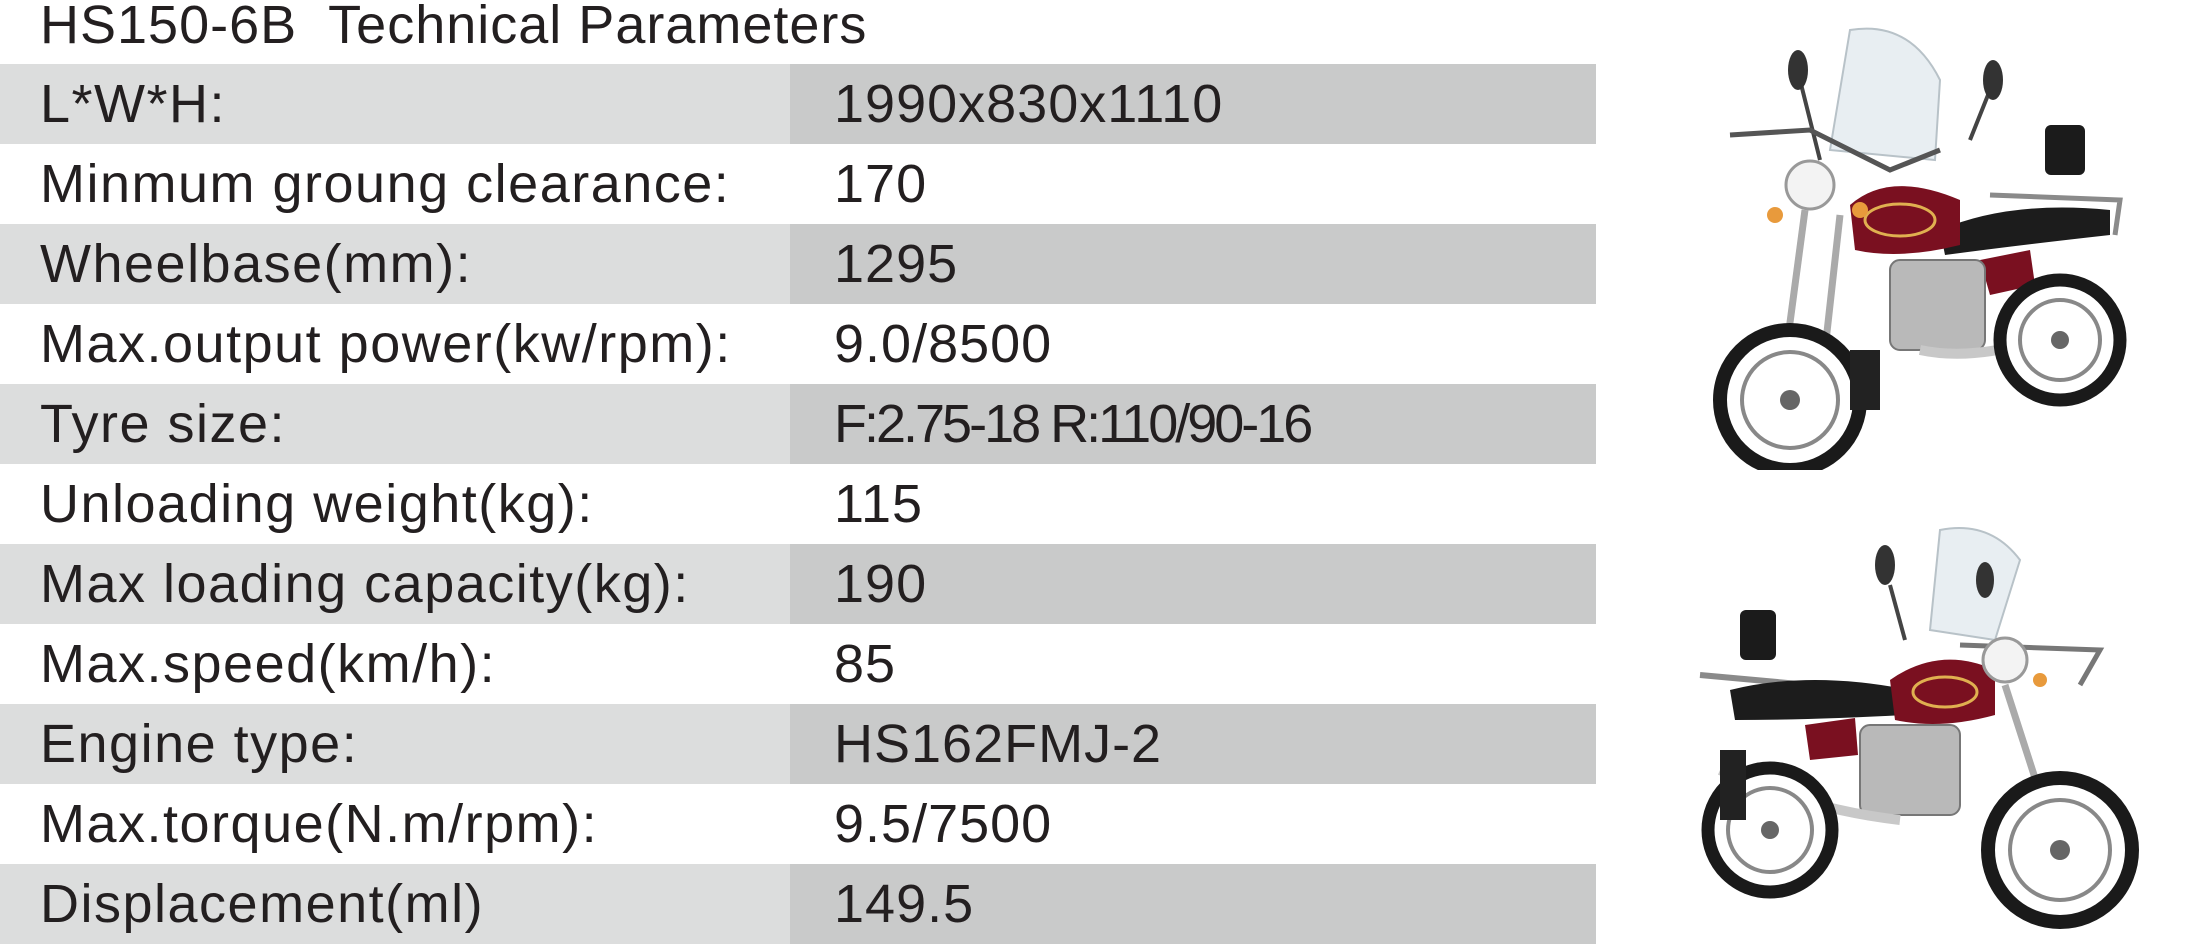 The width and height of the screenshot is (2202, 946). What do you see at coordinates (1920, 248) in the screenshot?
I see `motorcycle-front-three-quarter-icon` at bounding box center [1920, 248].